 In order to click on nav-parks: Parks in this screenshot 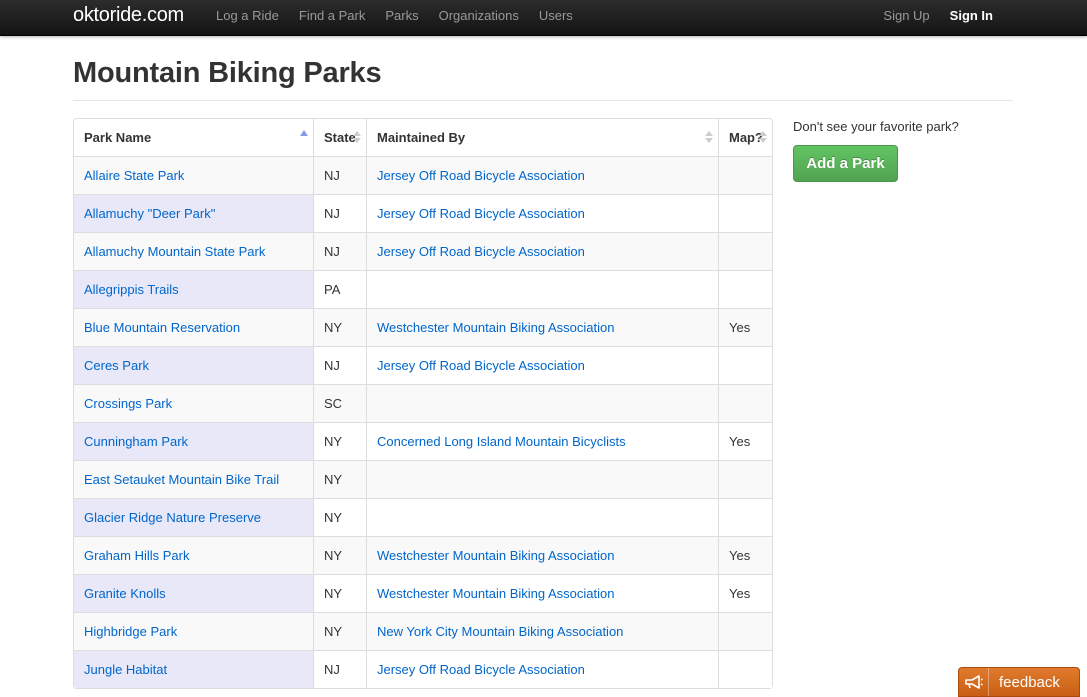, I will do `click(401, 18)`.